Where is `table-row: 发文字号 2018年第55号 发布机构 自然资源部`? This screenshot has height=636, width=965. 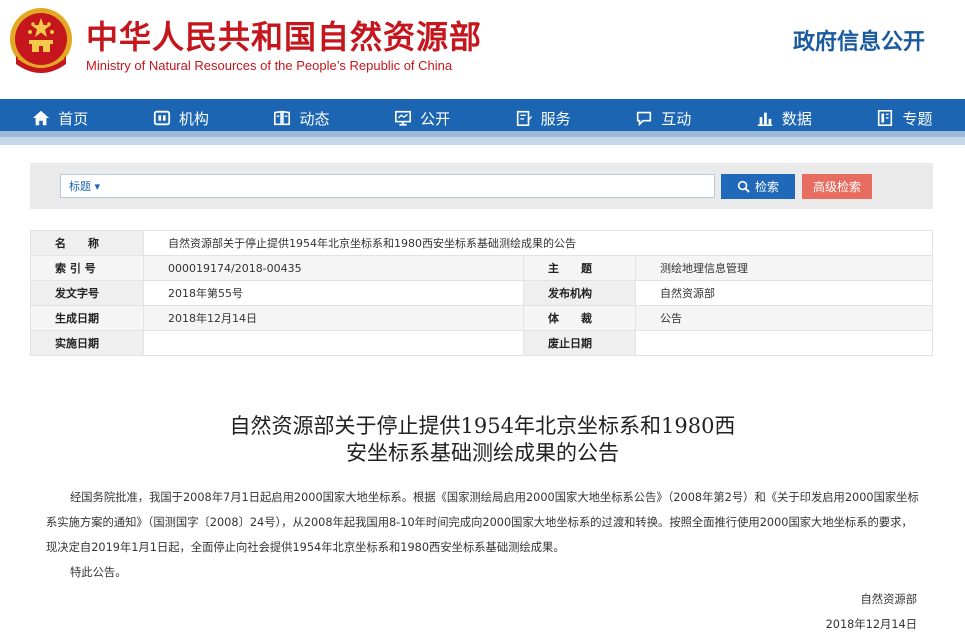
table-row: 发文字号 2018年第55号 发布机构 自然资源部 is located at coordinates (481, 293).